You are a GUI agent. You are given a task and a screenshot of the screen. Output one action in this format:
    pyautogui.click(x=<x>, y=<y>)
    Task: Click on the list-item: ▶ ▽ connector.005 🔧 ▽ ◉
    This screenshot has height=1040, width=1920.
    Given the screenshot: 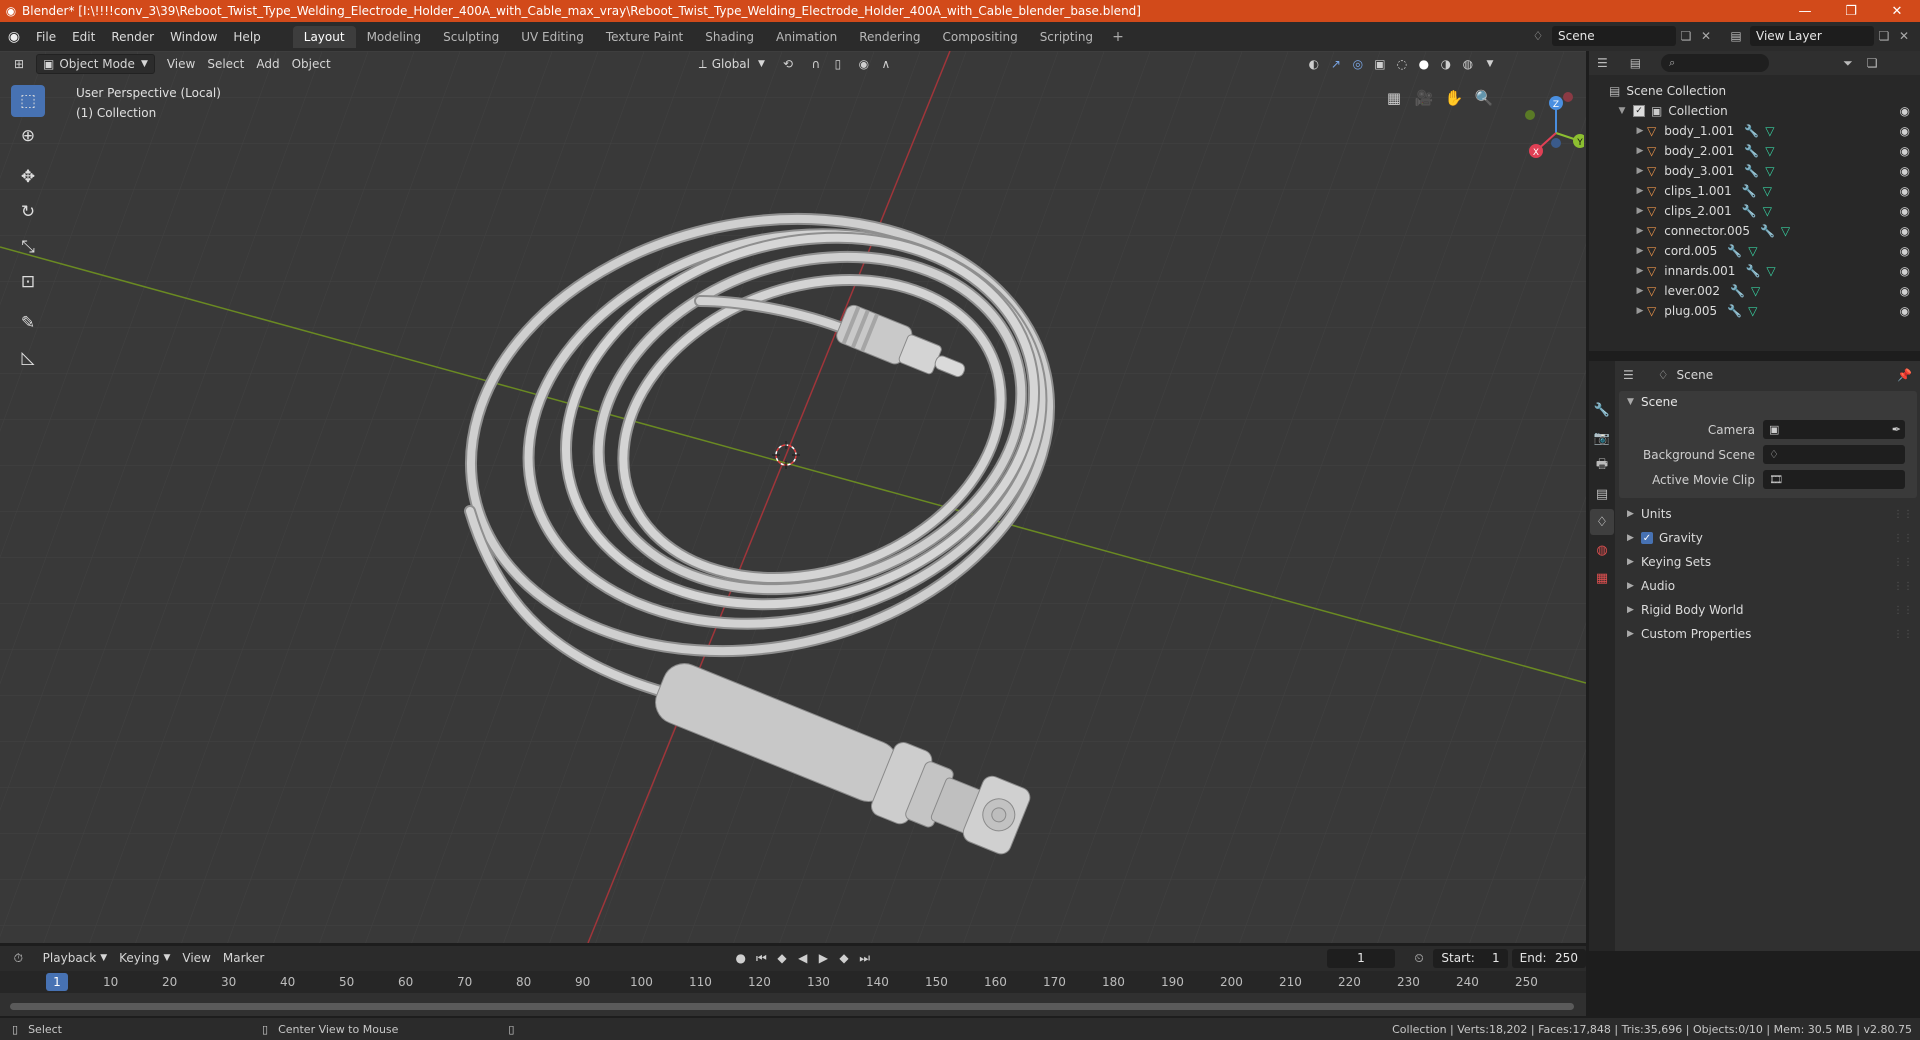 What is the action you would take?
    pyautogui.click(x=1754, y=231)
    